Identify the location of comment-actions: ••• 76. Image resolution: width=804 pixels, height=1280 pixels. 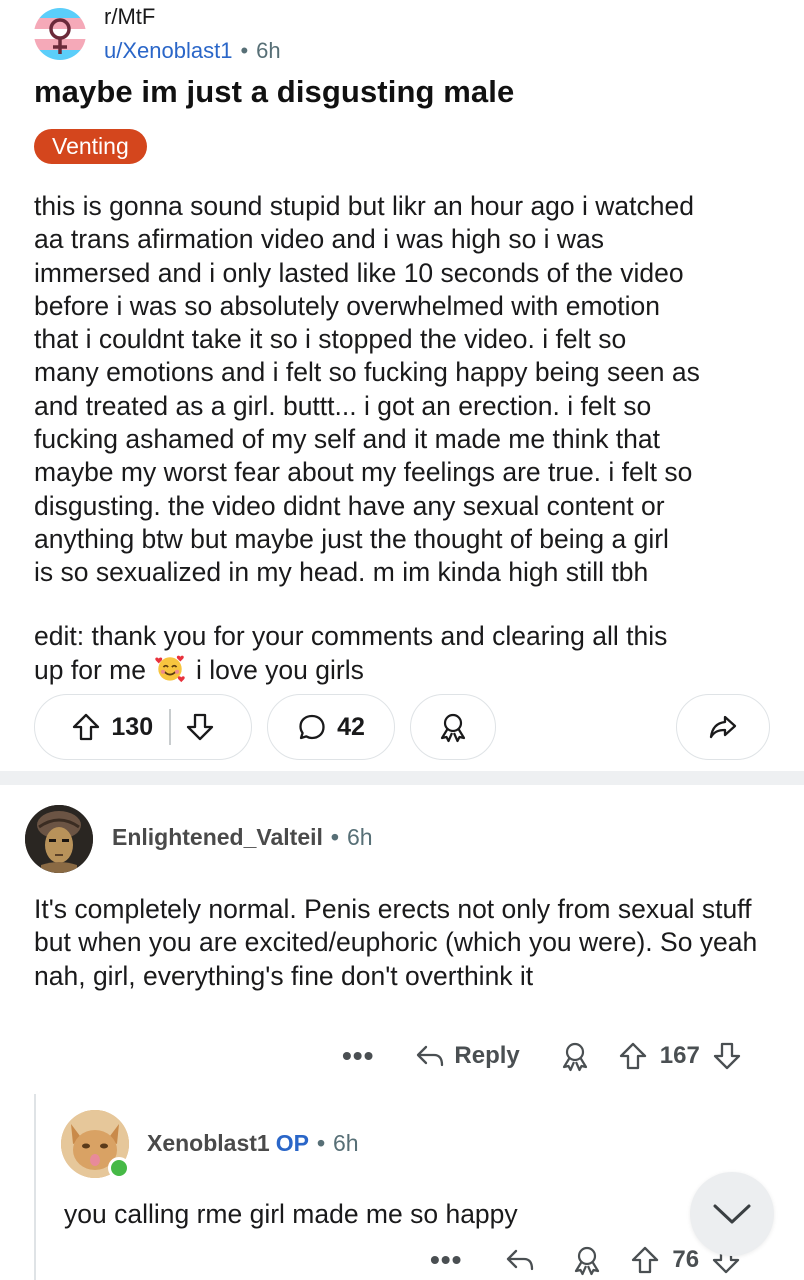
(585, 1260).